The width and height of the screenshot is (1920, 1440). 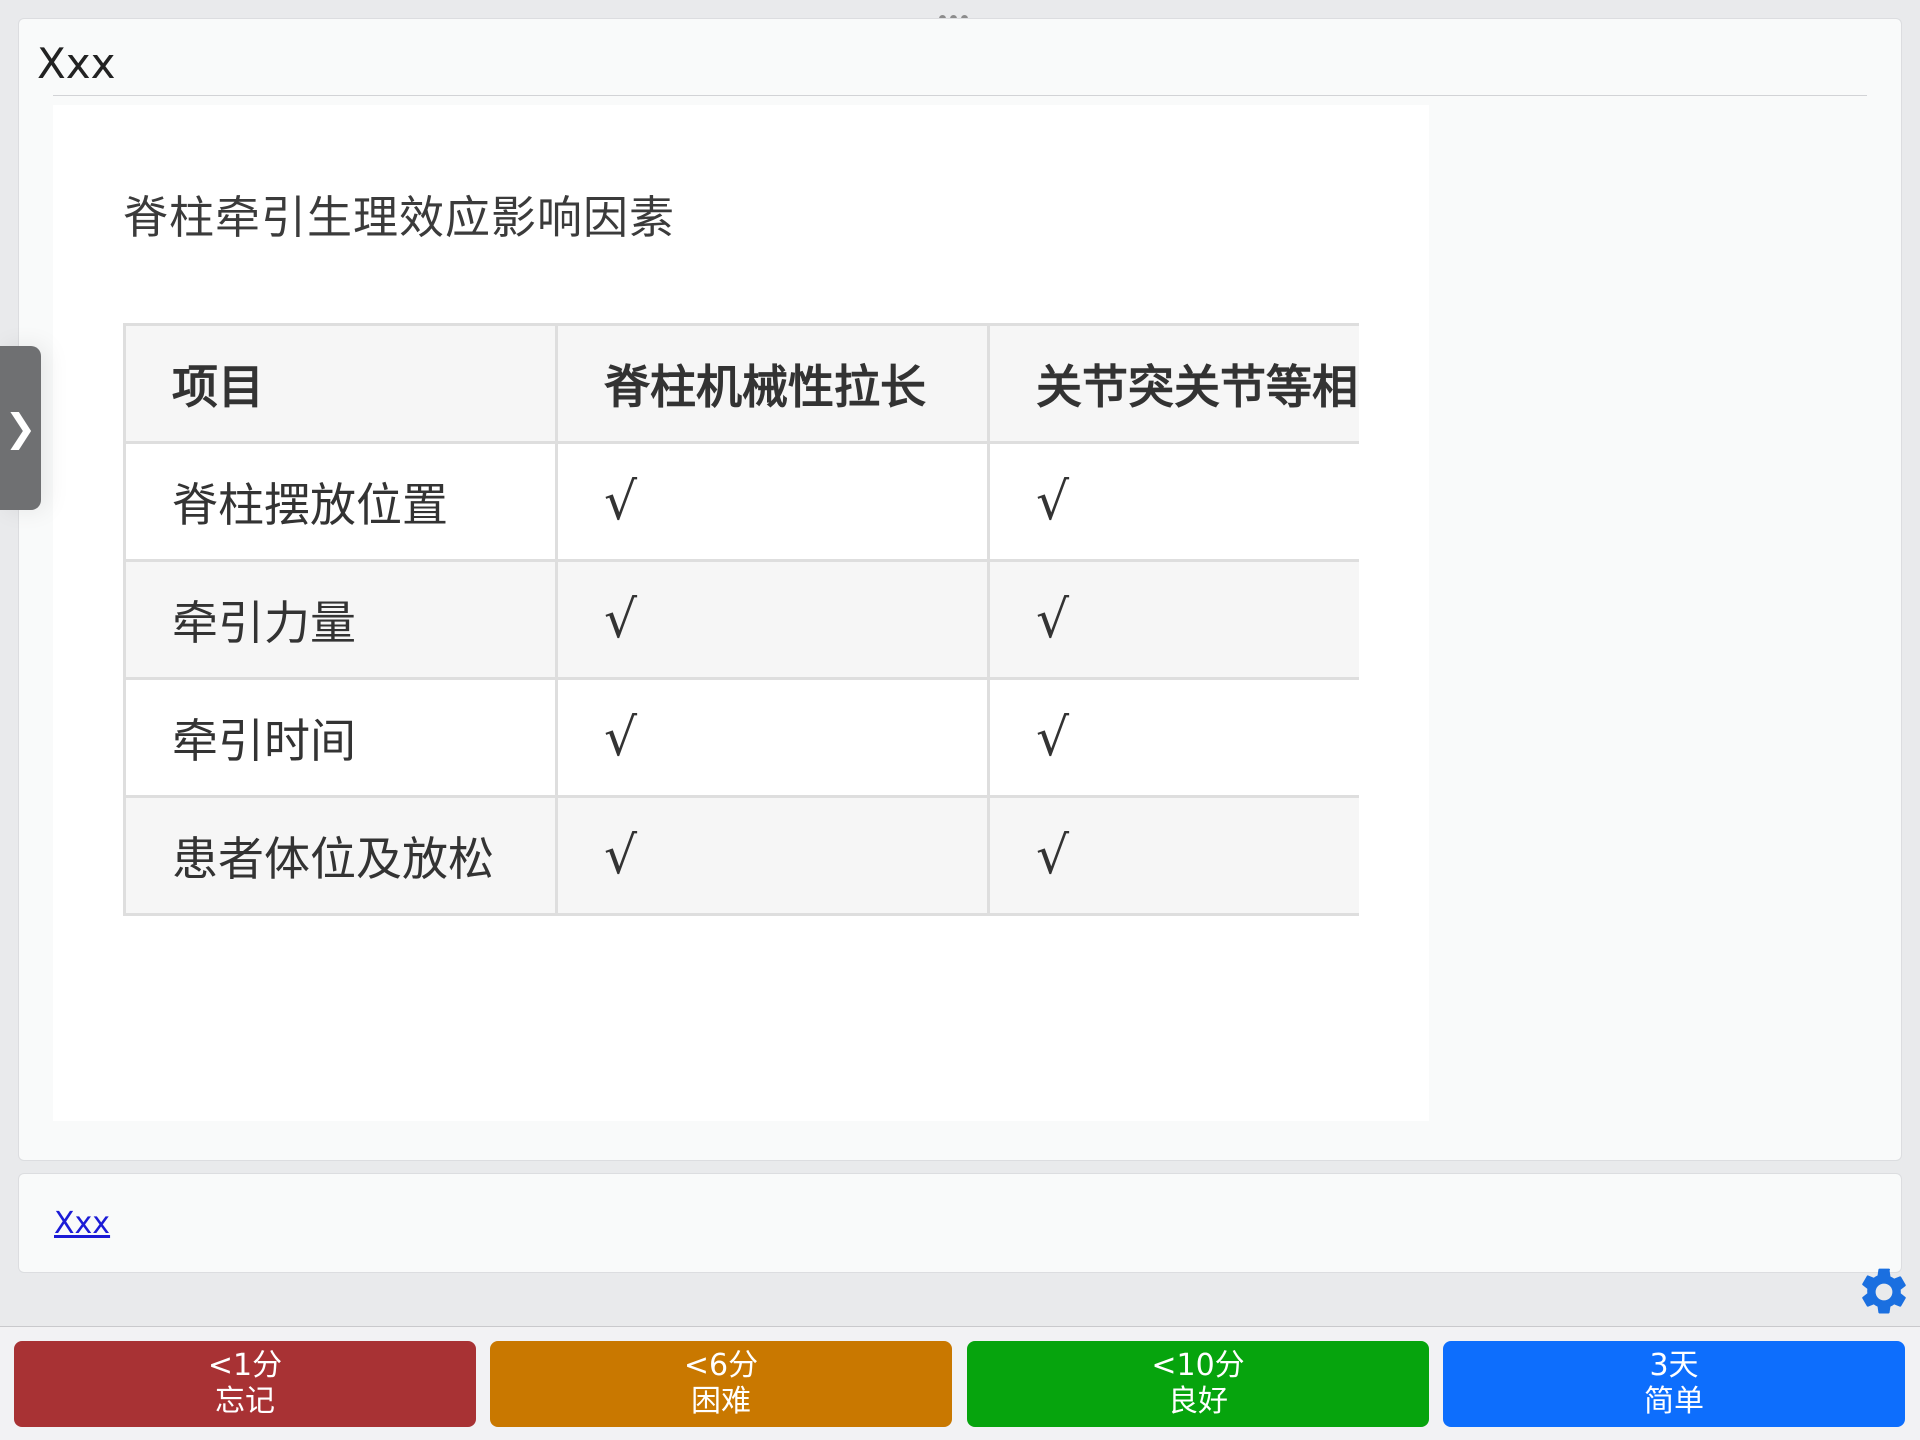 I want to click on table-header-row: 项目 脊柱机械性拉长 关节突关节等相, so click(x=741, y=383).